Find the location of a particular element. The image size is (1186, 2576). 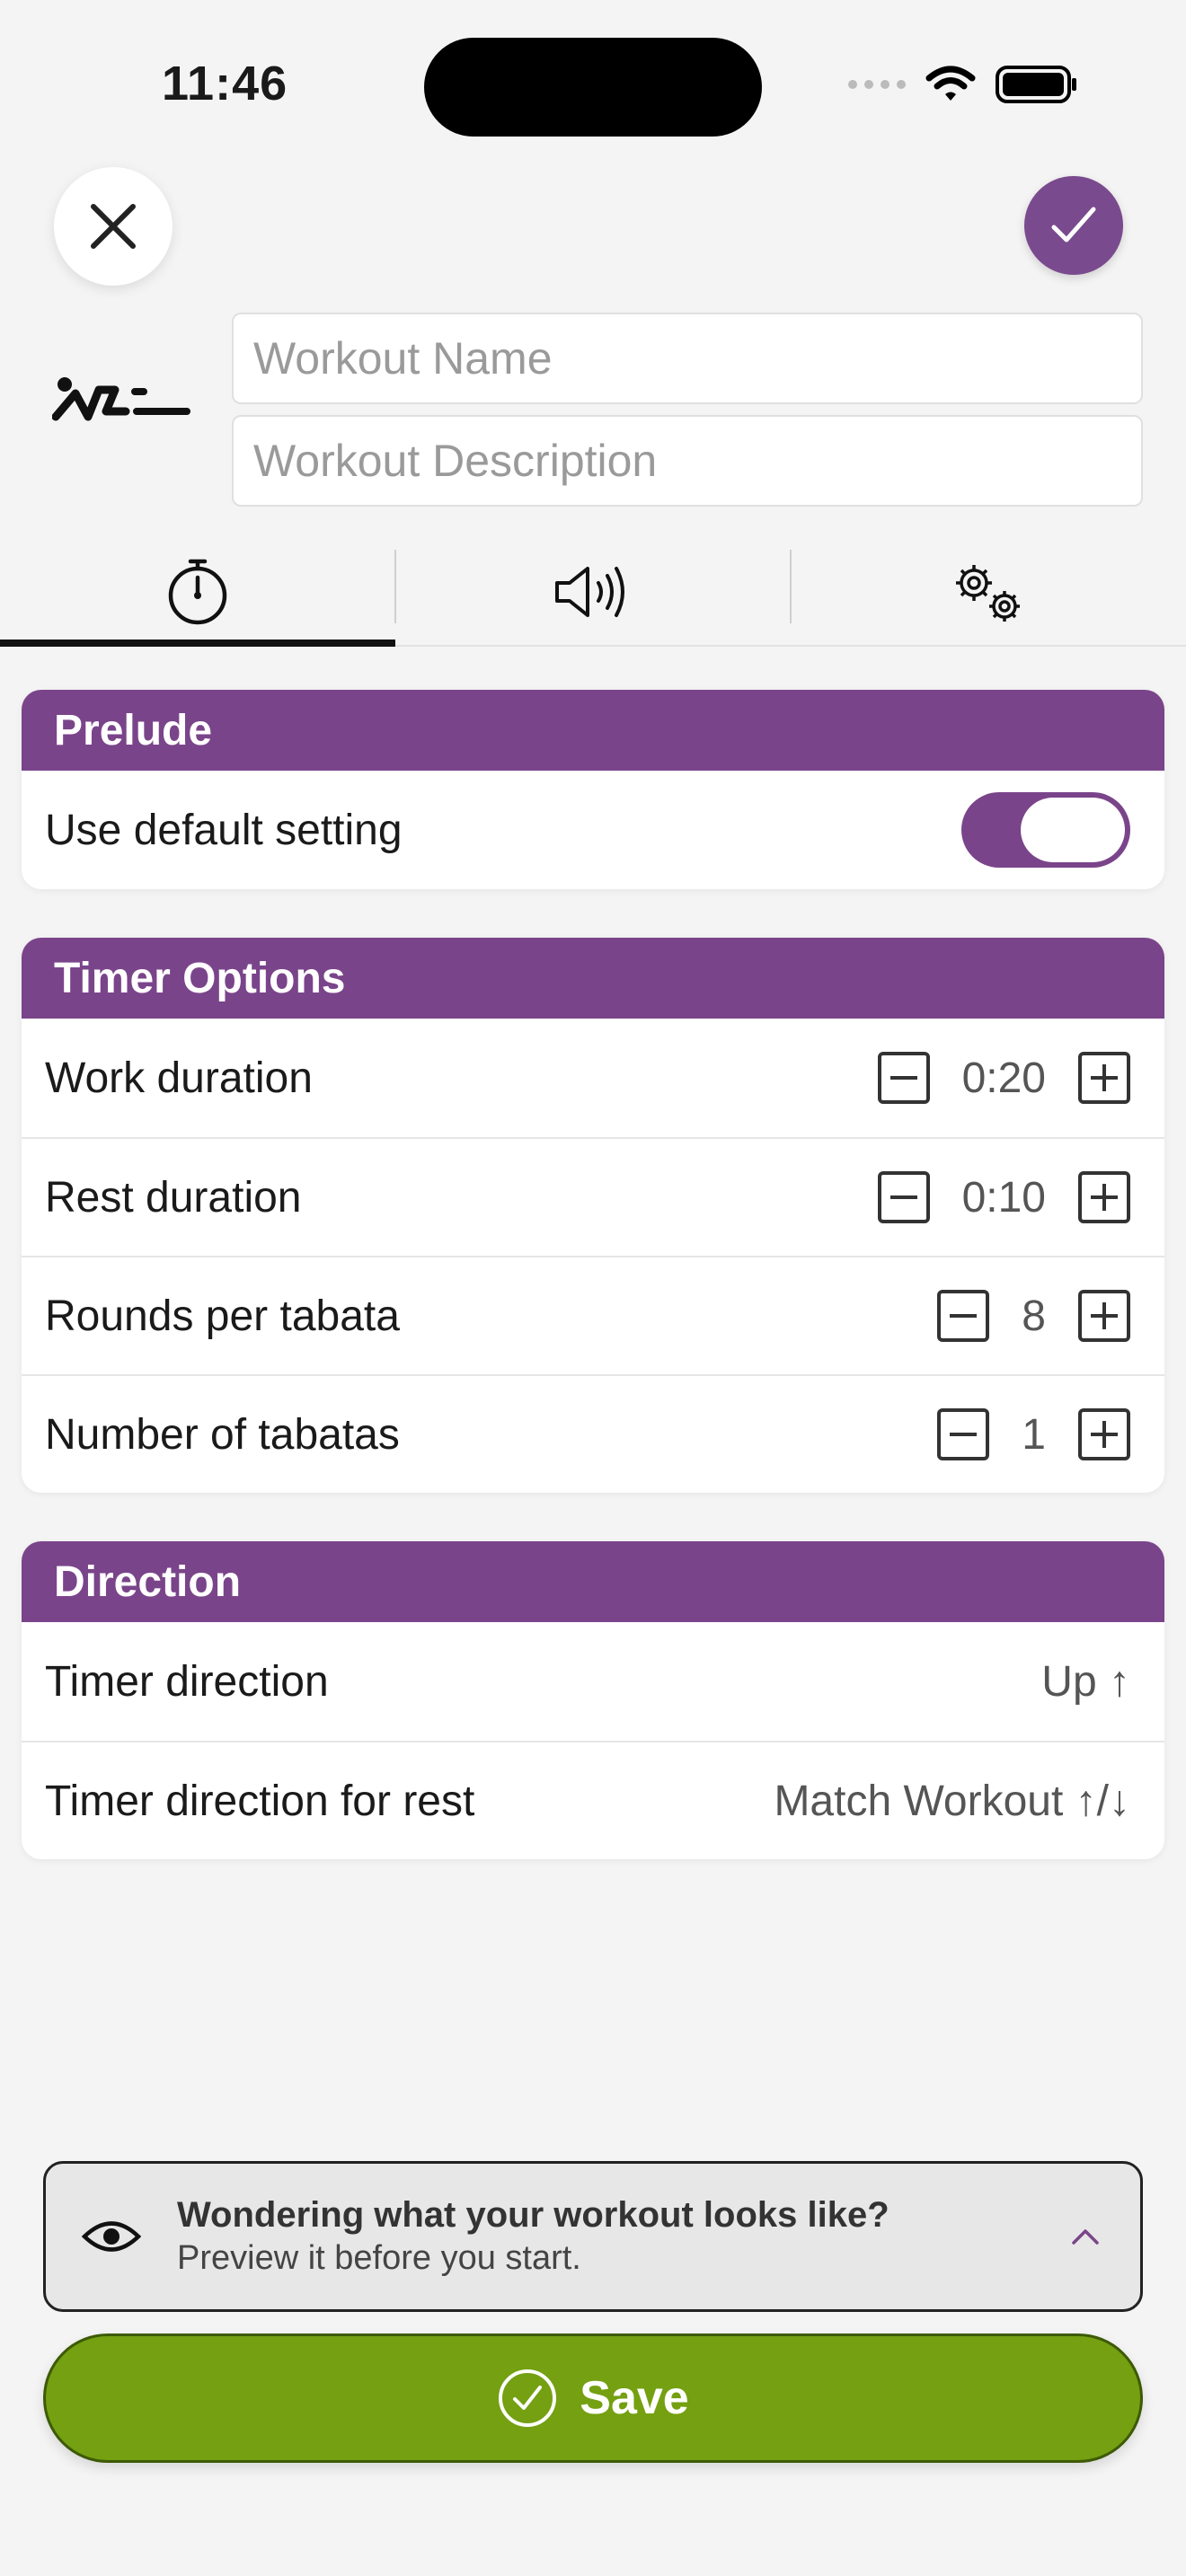

checkmark-icon is located at coordinates (1073, 225).